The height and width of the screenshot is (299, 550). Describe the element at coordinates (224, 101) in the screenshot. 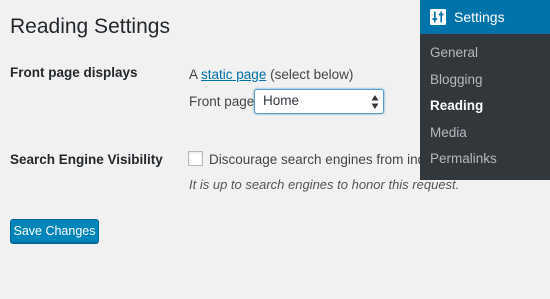

I see `front-page-select-label: Front page:` at that location.